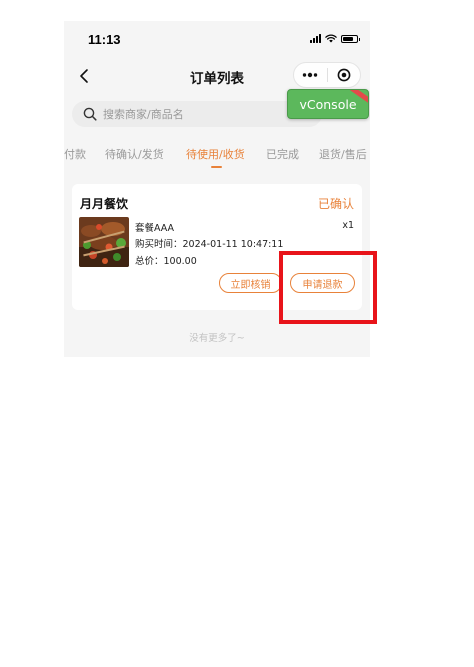  Describe the element at coordinates (85, 76) in the screenshot. I see `back-icon` at that location.